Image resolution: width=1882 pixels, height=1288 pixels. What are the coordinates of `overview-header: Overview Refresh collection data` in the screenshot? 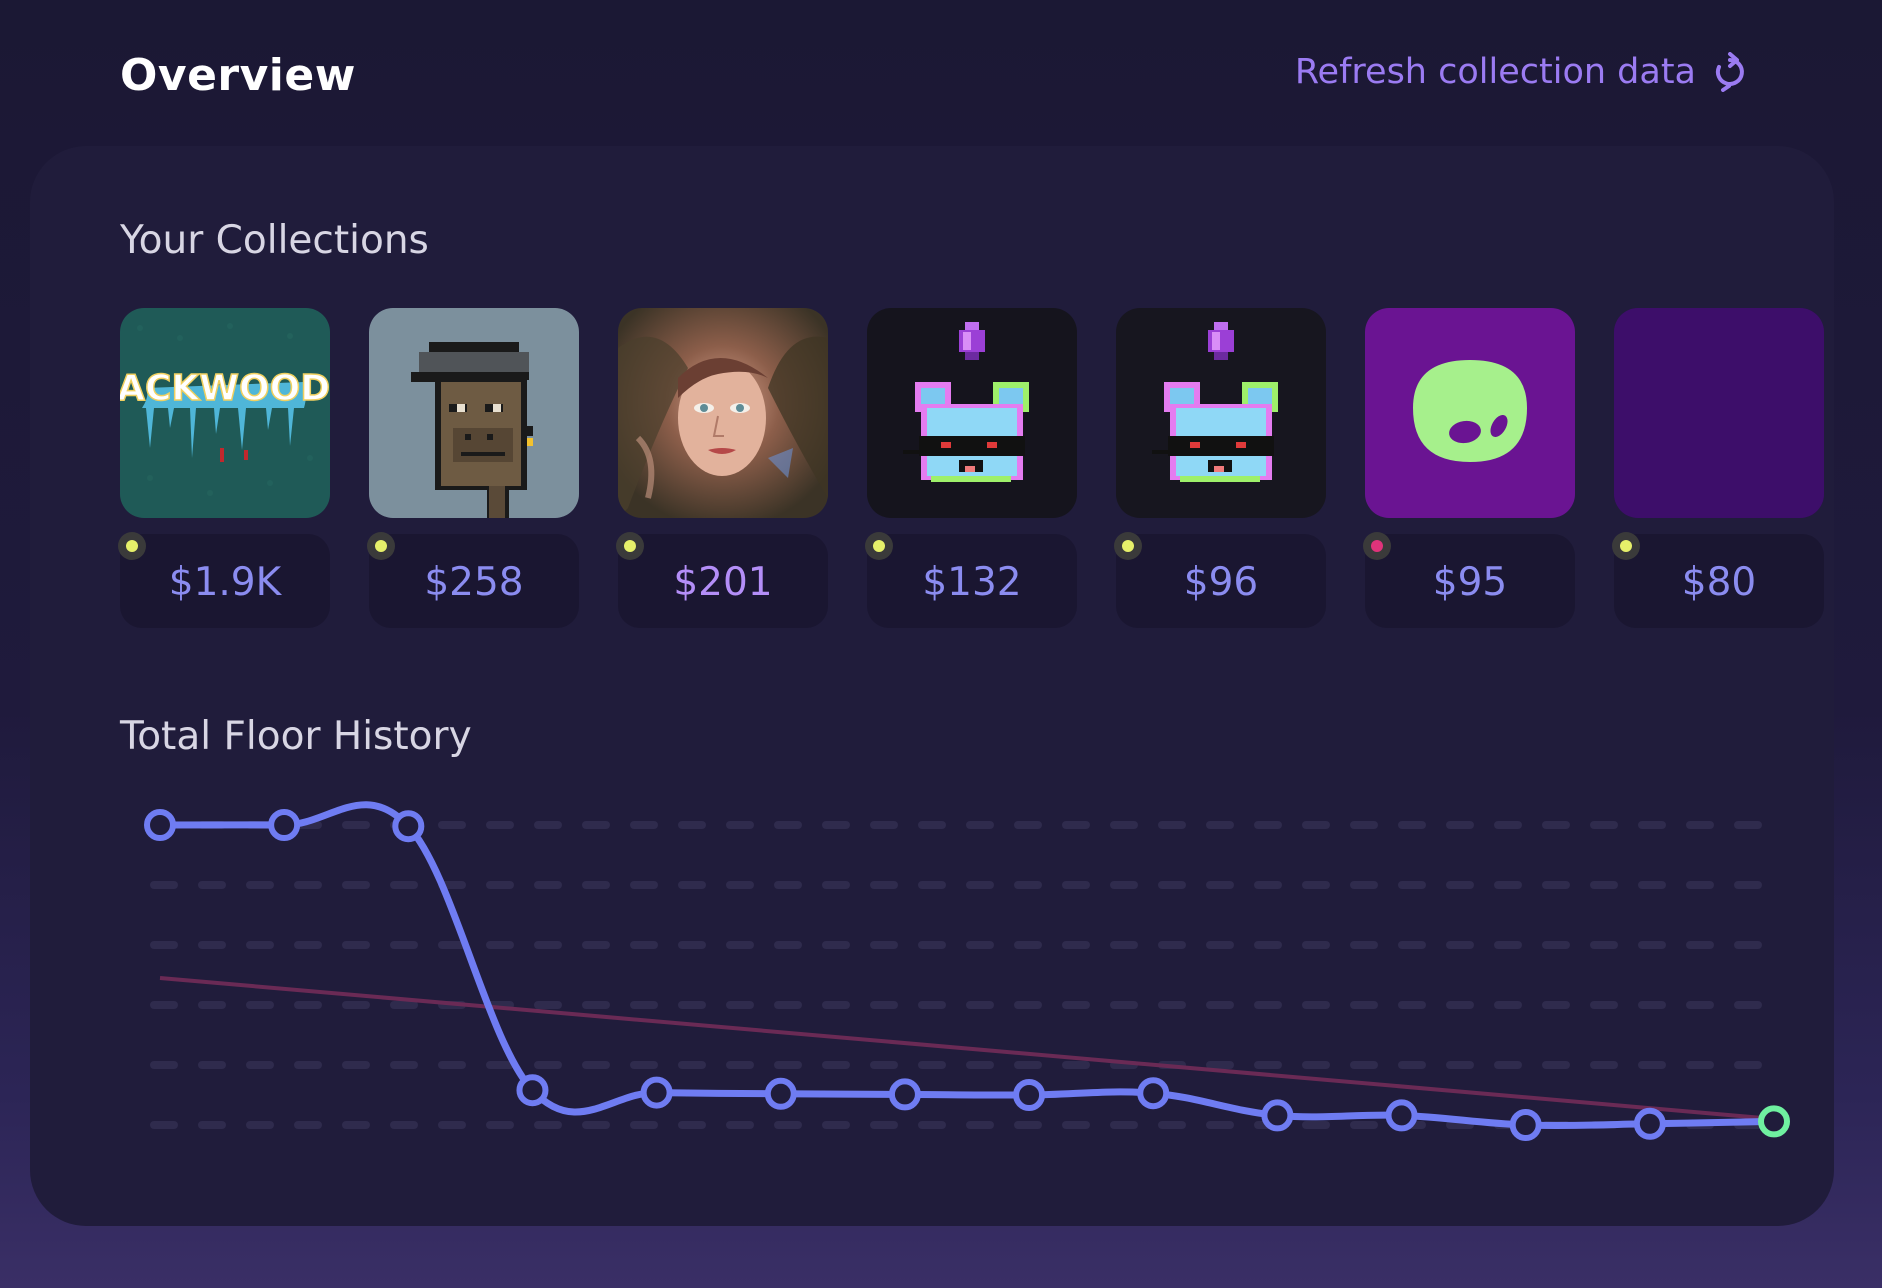 It's located at (935, 74).